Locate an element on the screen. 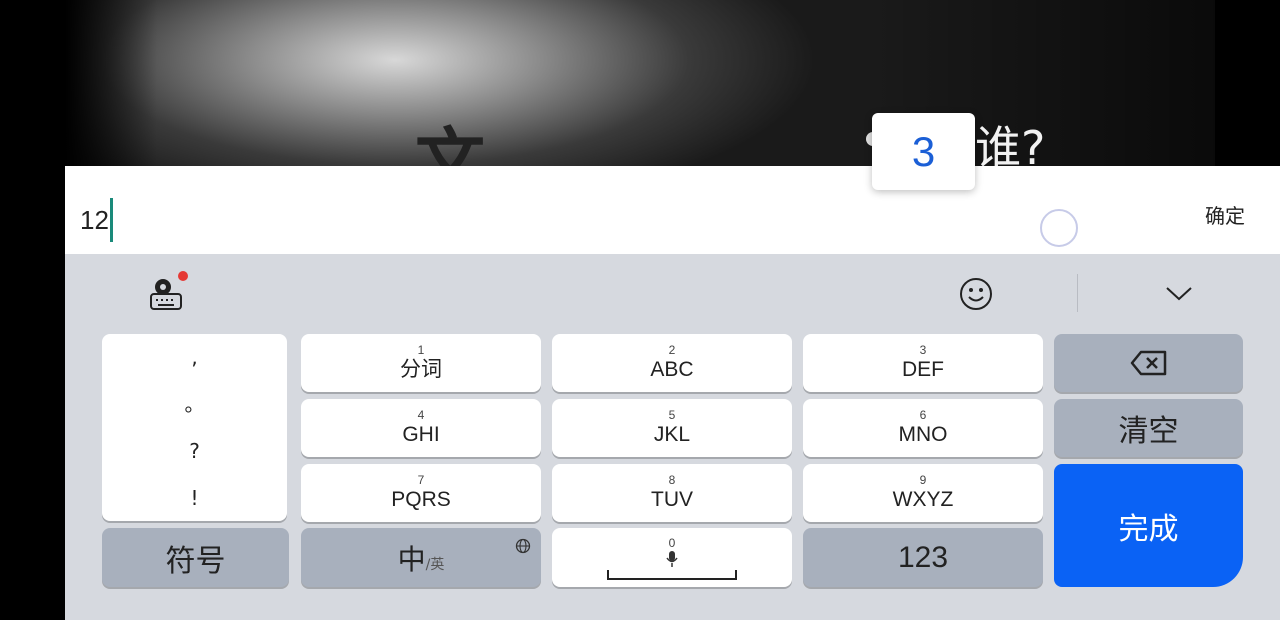  key-label: ABC is located at coordinates (672, 369).